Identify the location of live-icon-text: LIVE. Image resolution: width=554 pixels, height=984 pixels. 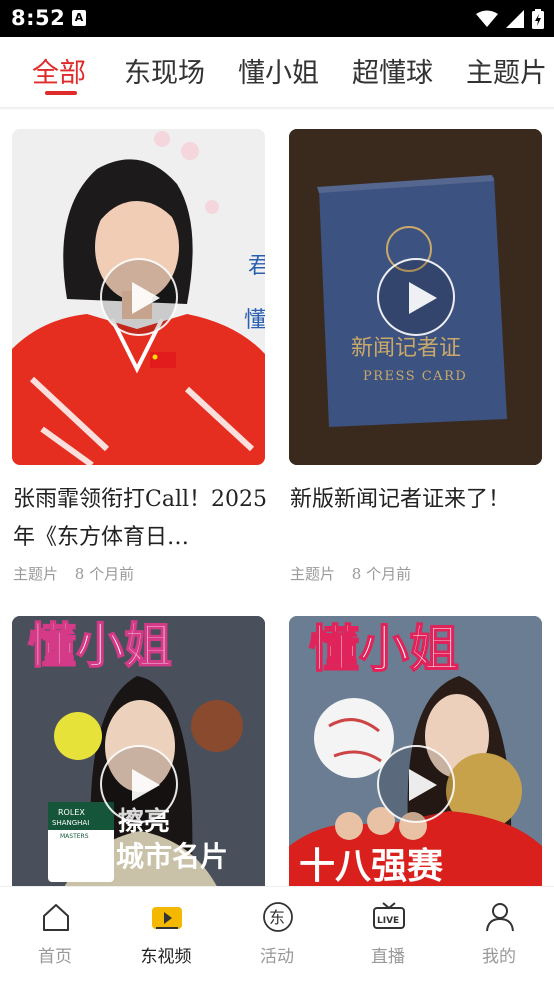
(388, 921).